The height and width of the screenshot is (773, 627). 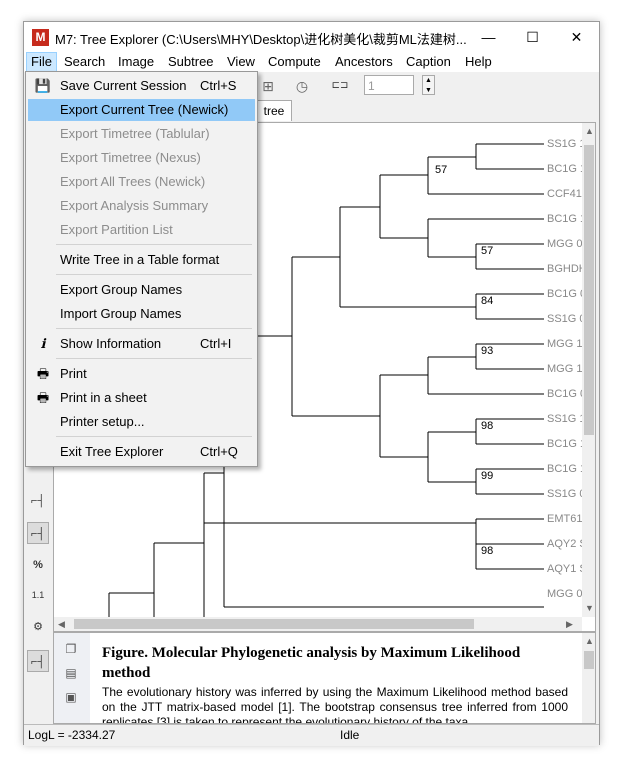 What do you see at coordinates (478, 61) in the screenshot?
I see `menu-help: Help` at bounding box center [478, 61].